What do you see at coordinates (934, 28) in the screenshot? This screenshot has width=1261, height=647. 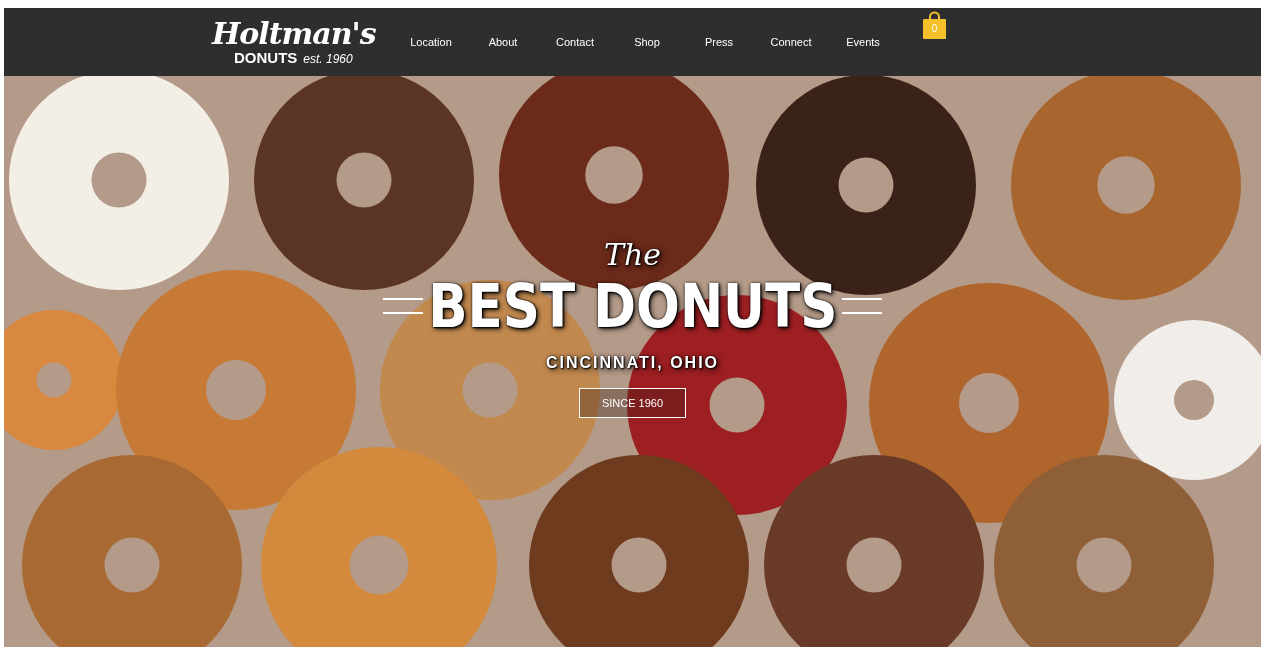 I see `cart-count: 0` at bounding box center [934, 28].